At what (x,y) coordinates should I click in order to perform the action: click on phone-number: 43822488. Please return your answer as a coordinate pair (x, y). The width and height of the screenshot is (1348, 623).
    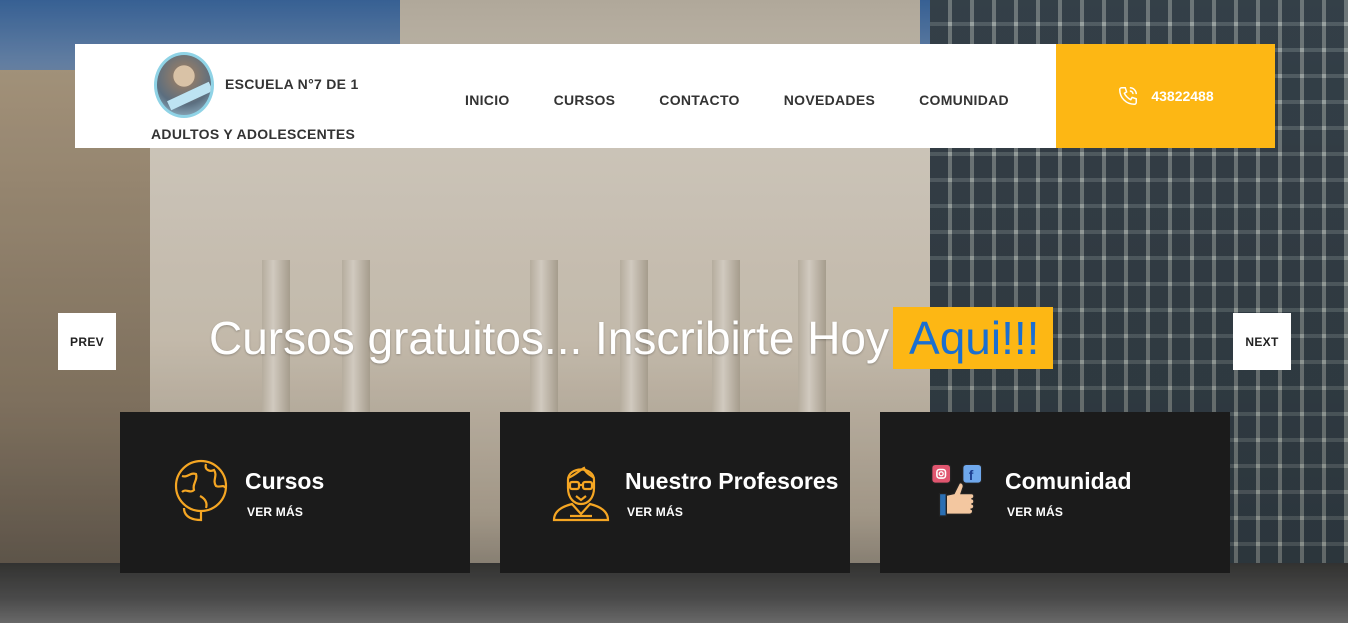
    Looking at the image, I should click on (1182, 96).